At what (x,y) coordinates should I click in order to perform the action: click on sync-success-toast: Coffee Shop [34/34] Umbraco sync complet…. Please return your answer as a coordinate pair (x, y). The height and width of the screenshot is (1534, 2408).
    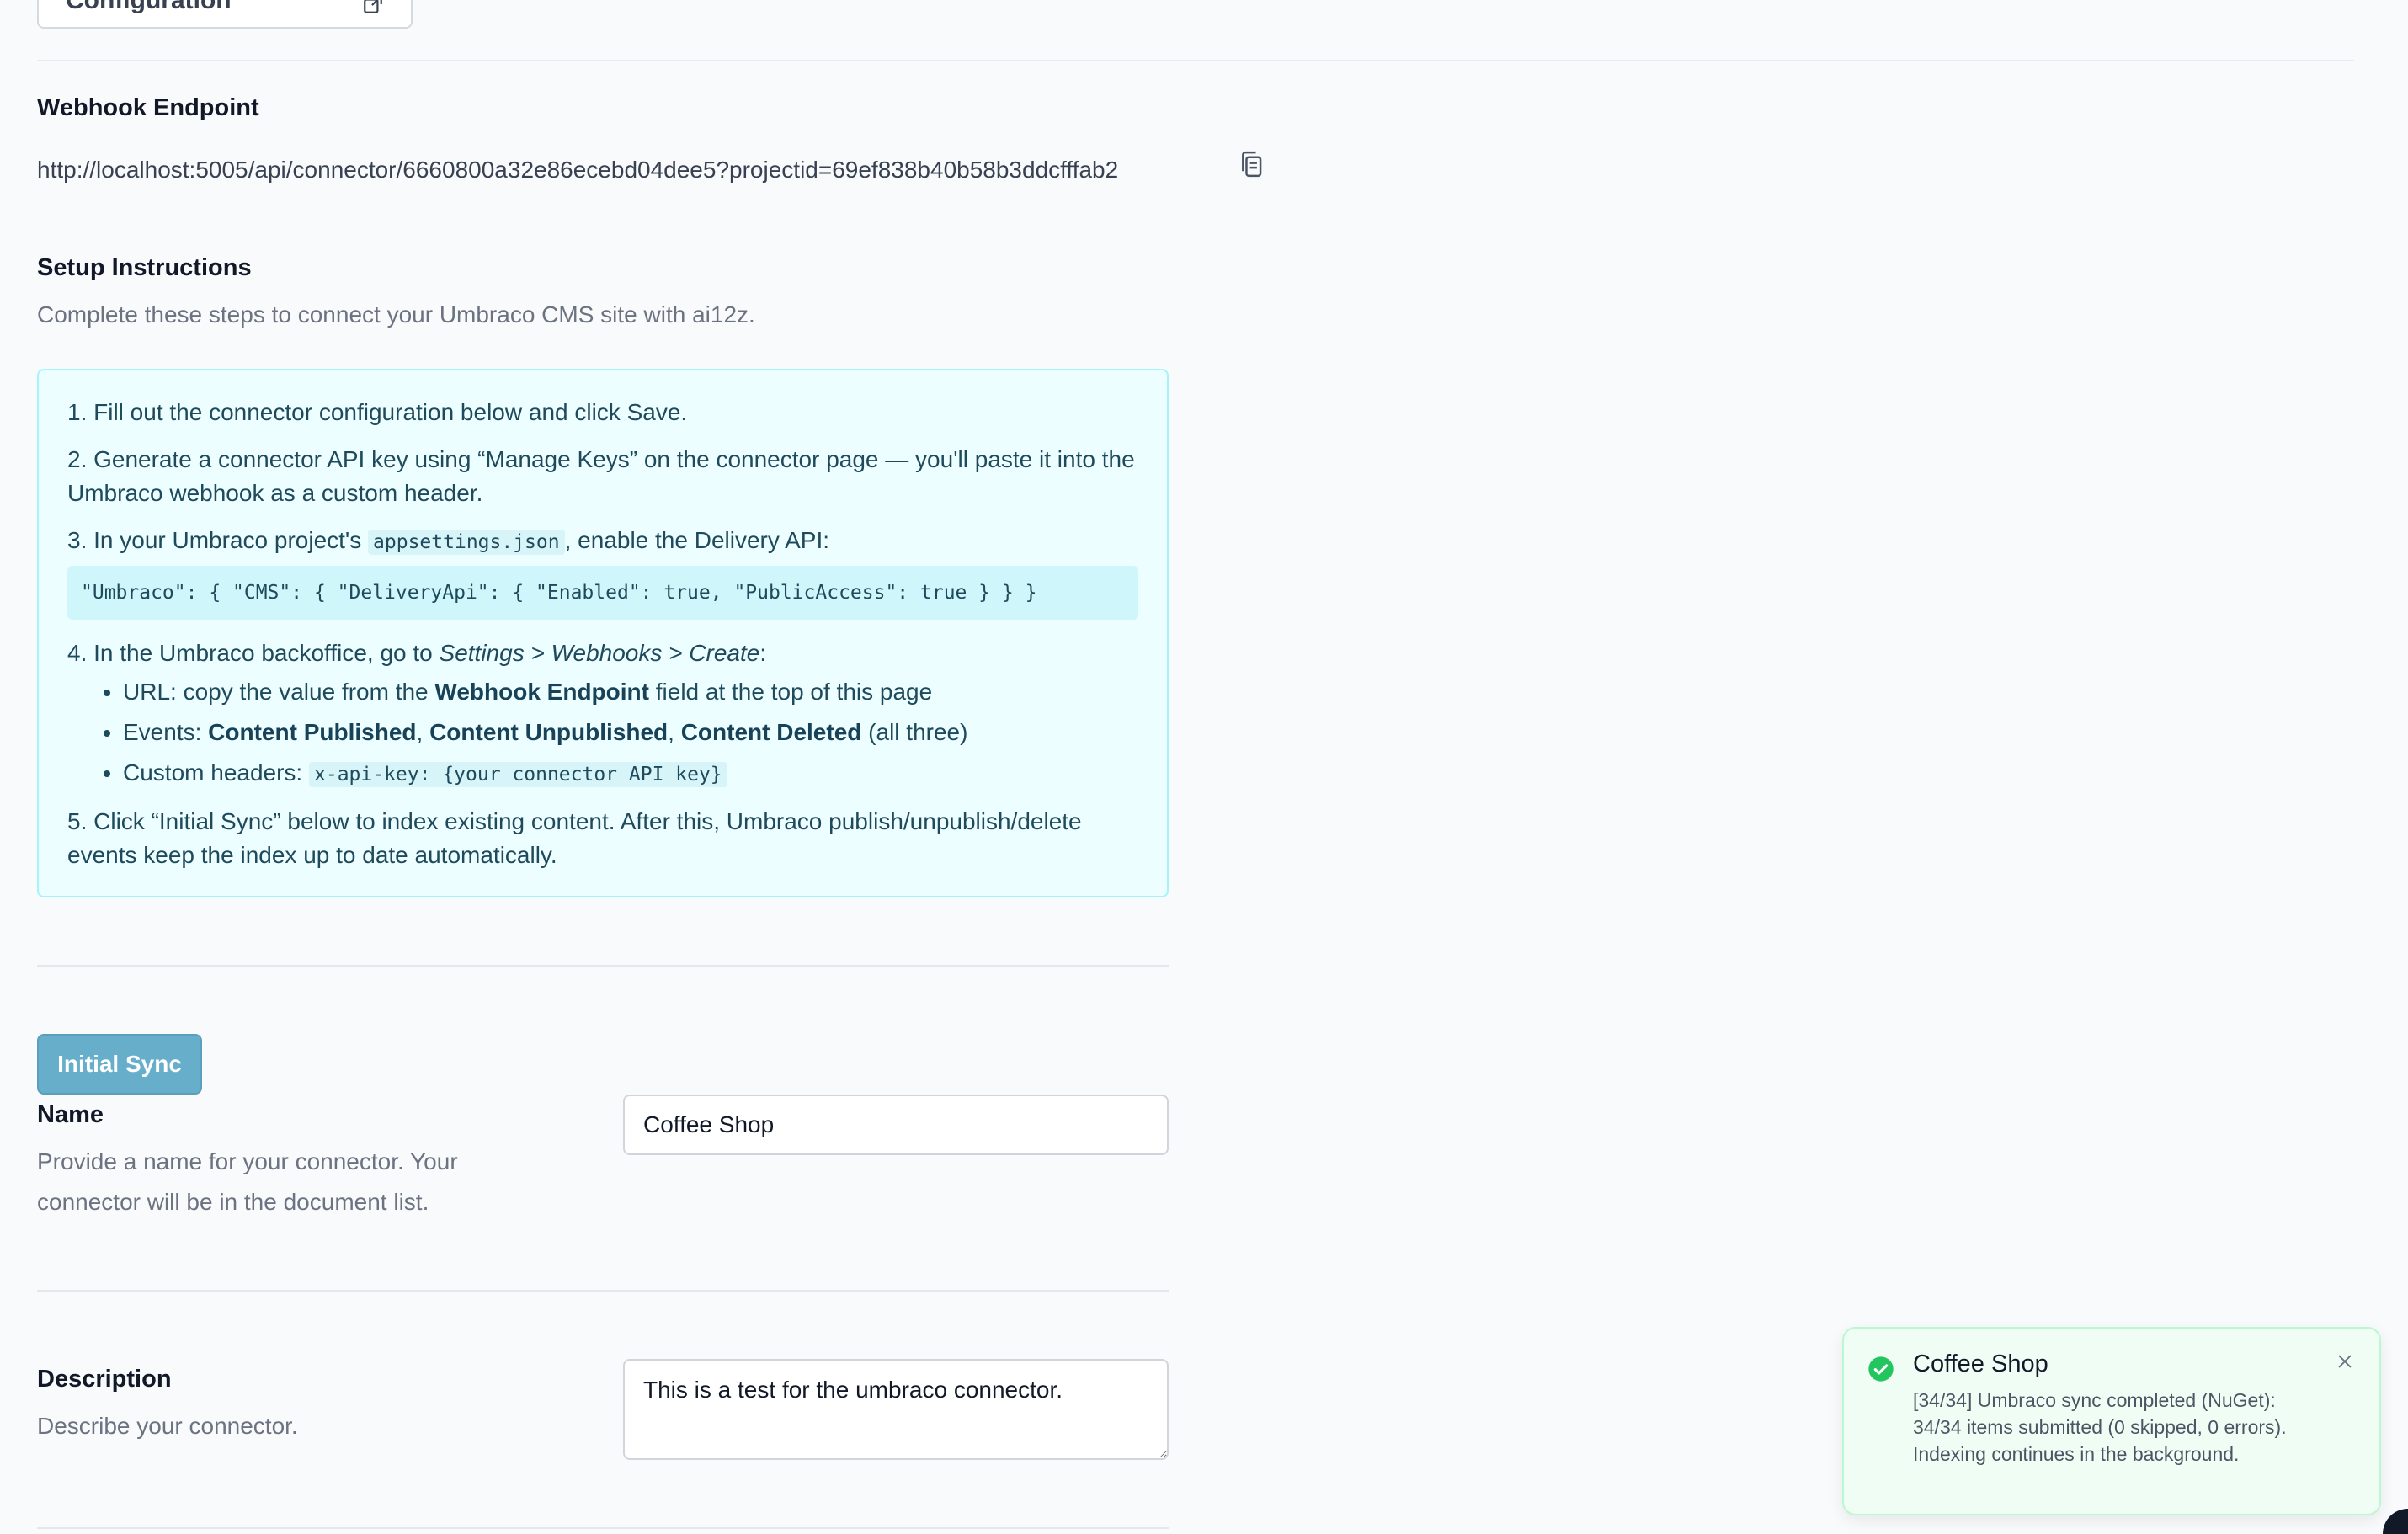
    Looking at the image, I should click on (2111, 1421).